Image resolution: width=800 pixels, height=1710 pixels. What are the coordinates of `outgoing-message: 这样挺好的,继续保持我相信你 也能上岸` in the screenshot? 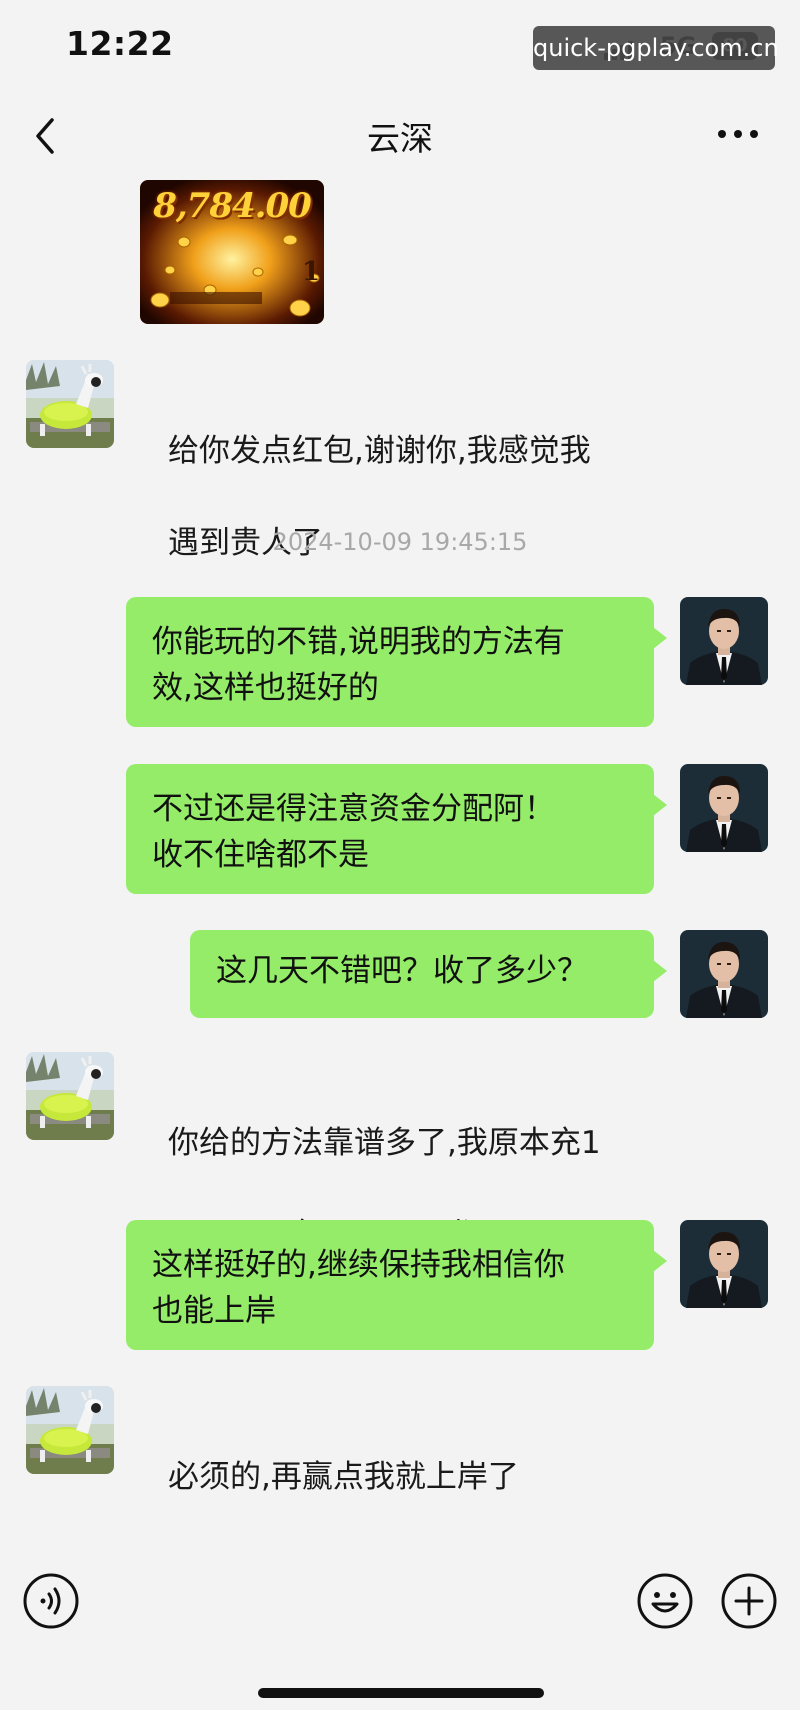 It's located at (396, 1285).